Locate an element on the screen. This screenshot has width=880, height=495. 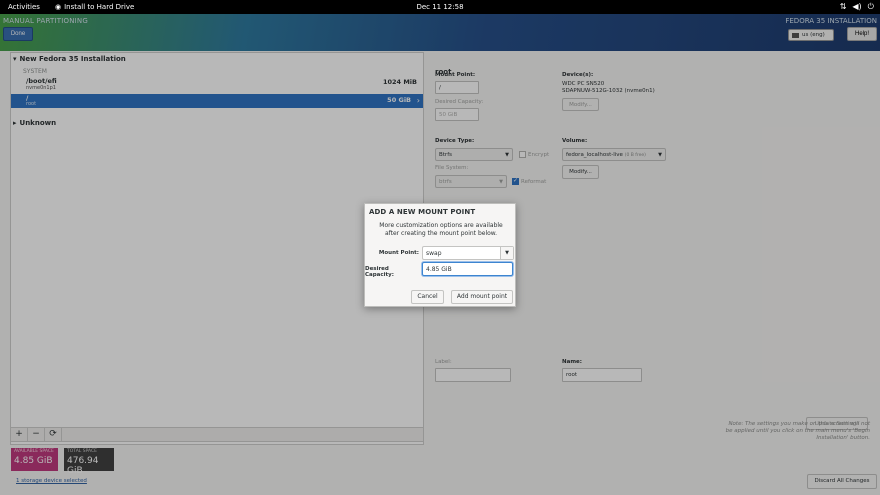
desired-capacity-input: 4.85 GiB is located at coordinates (467, 269).